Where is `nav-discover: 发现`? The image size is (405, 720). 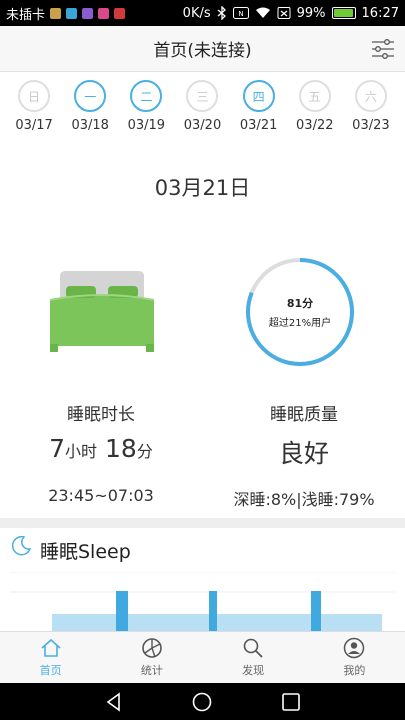 nav-discover: 发现 is located at coordinates (253, 657).